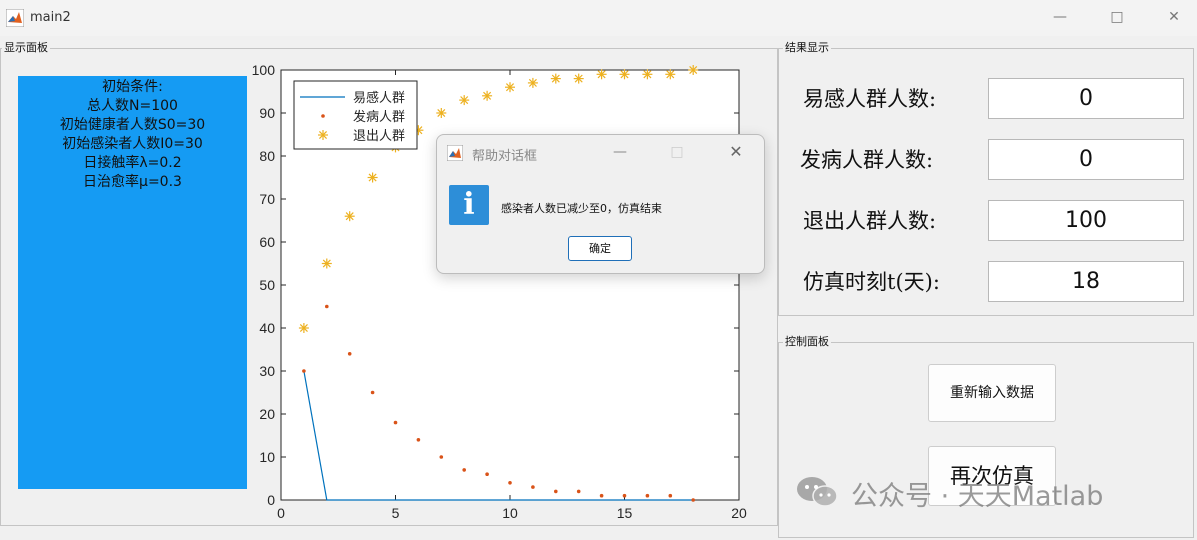  What do you see at coordinates (267, 156) in the screenshot?
I see `y-tick-label: 80` at bounding box center [267, 156].